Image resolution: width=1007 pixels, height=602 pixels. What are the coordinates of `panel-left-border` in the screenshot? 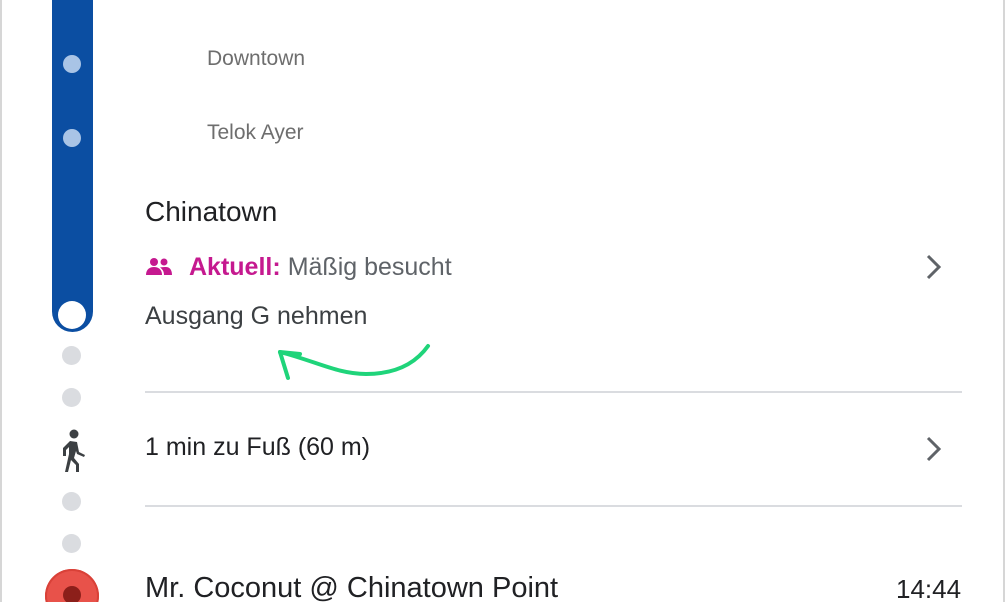 It's located at (1, 301).